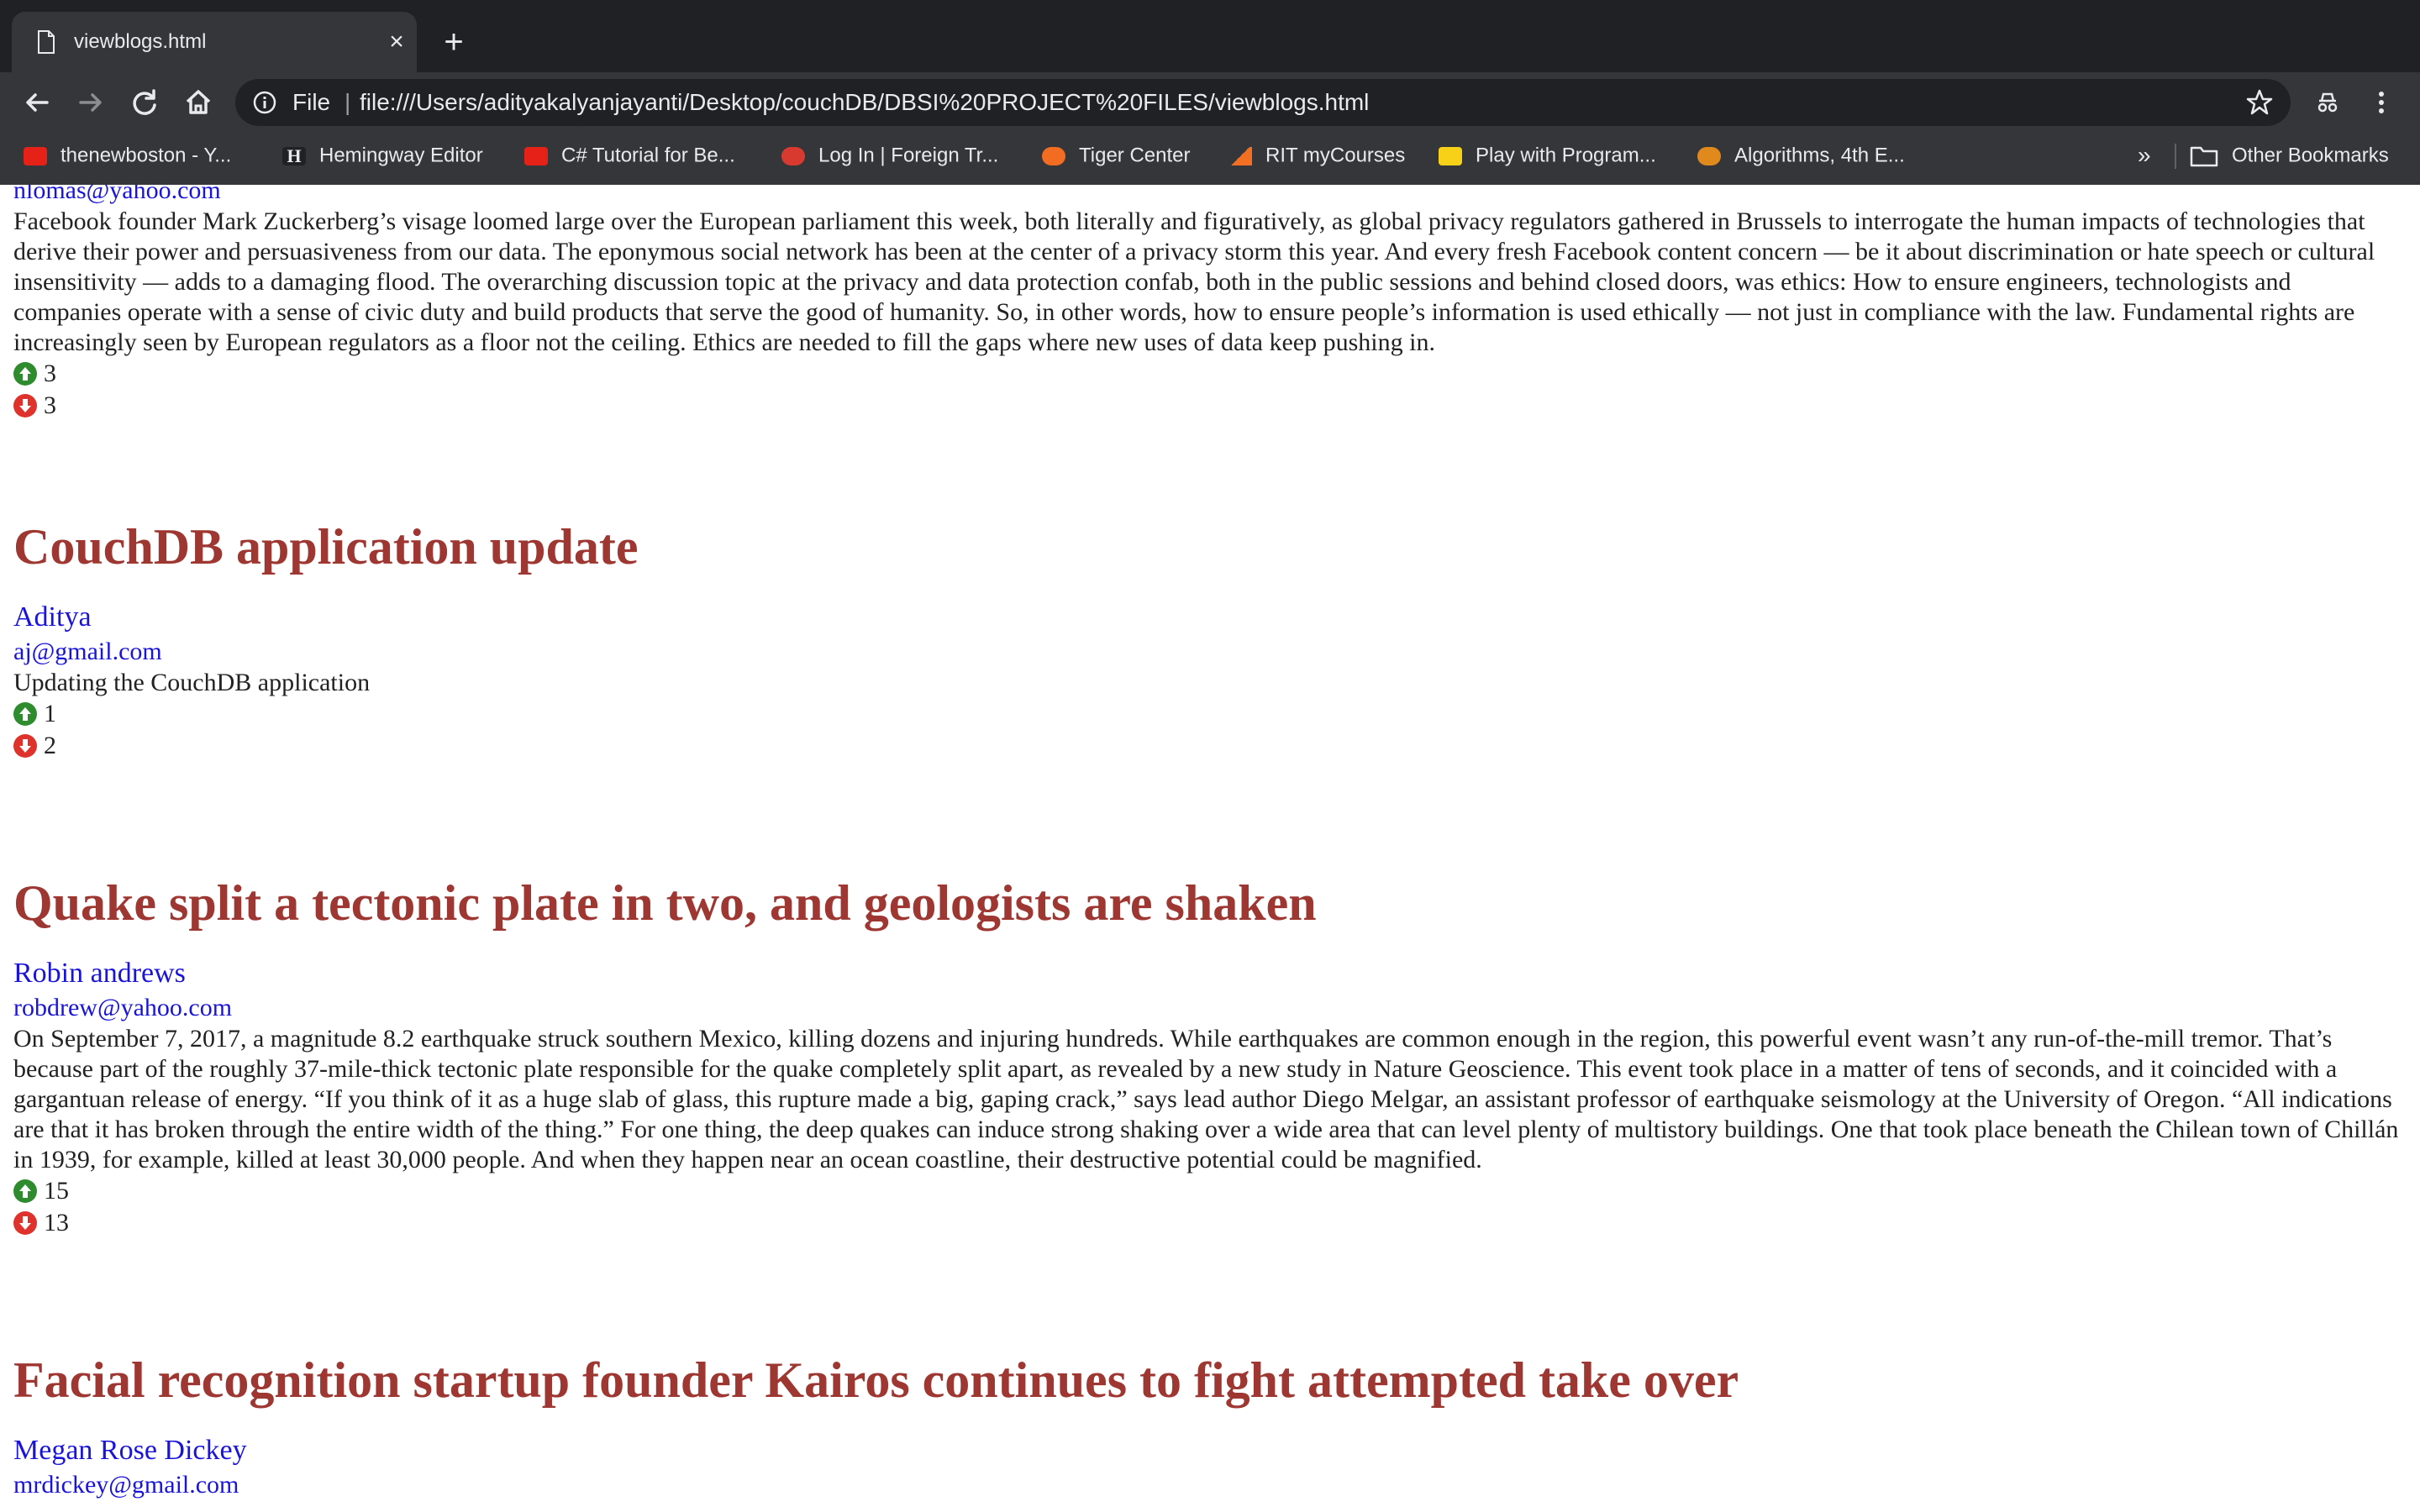 This screenshot has width=2420, height=1512. I want to click on close-tab-icon: ×, so click(397, 42).